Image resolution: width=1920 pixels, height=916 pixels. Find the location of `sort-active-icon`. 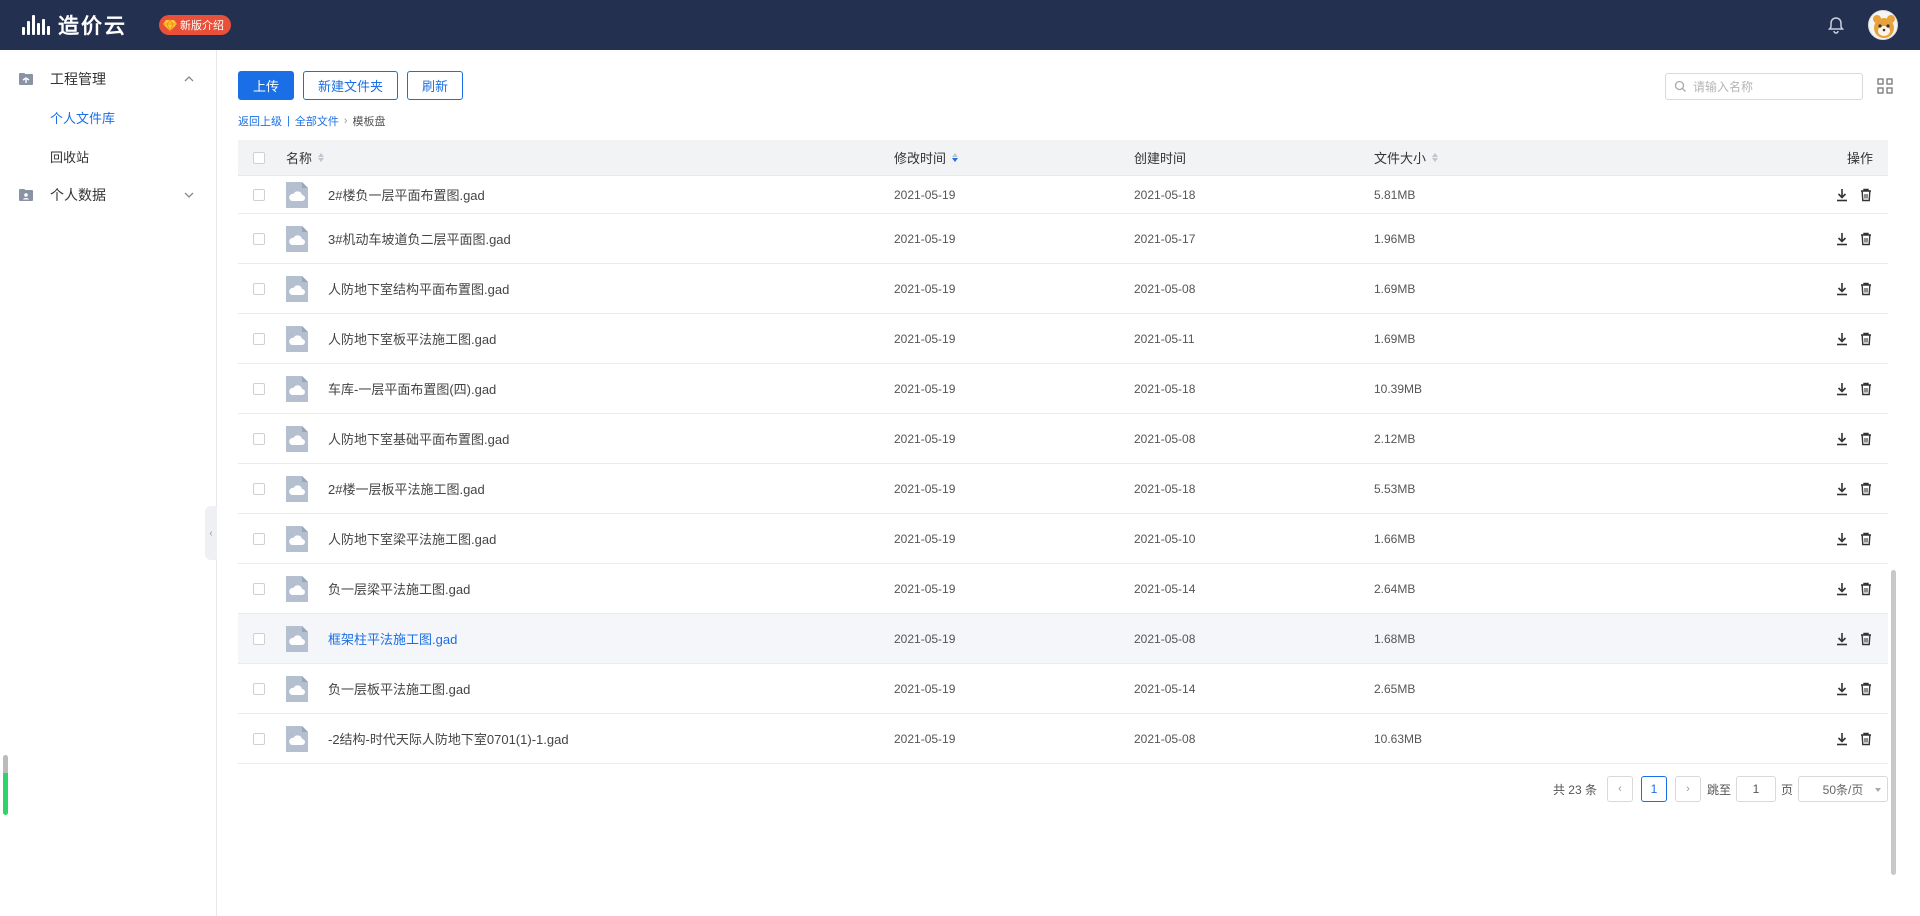

sort-active-icon is located at coordinates (955, 157).